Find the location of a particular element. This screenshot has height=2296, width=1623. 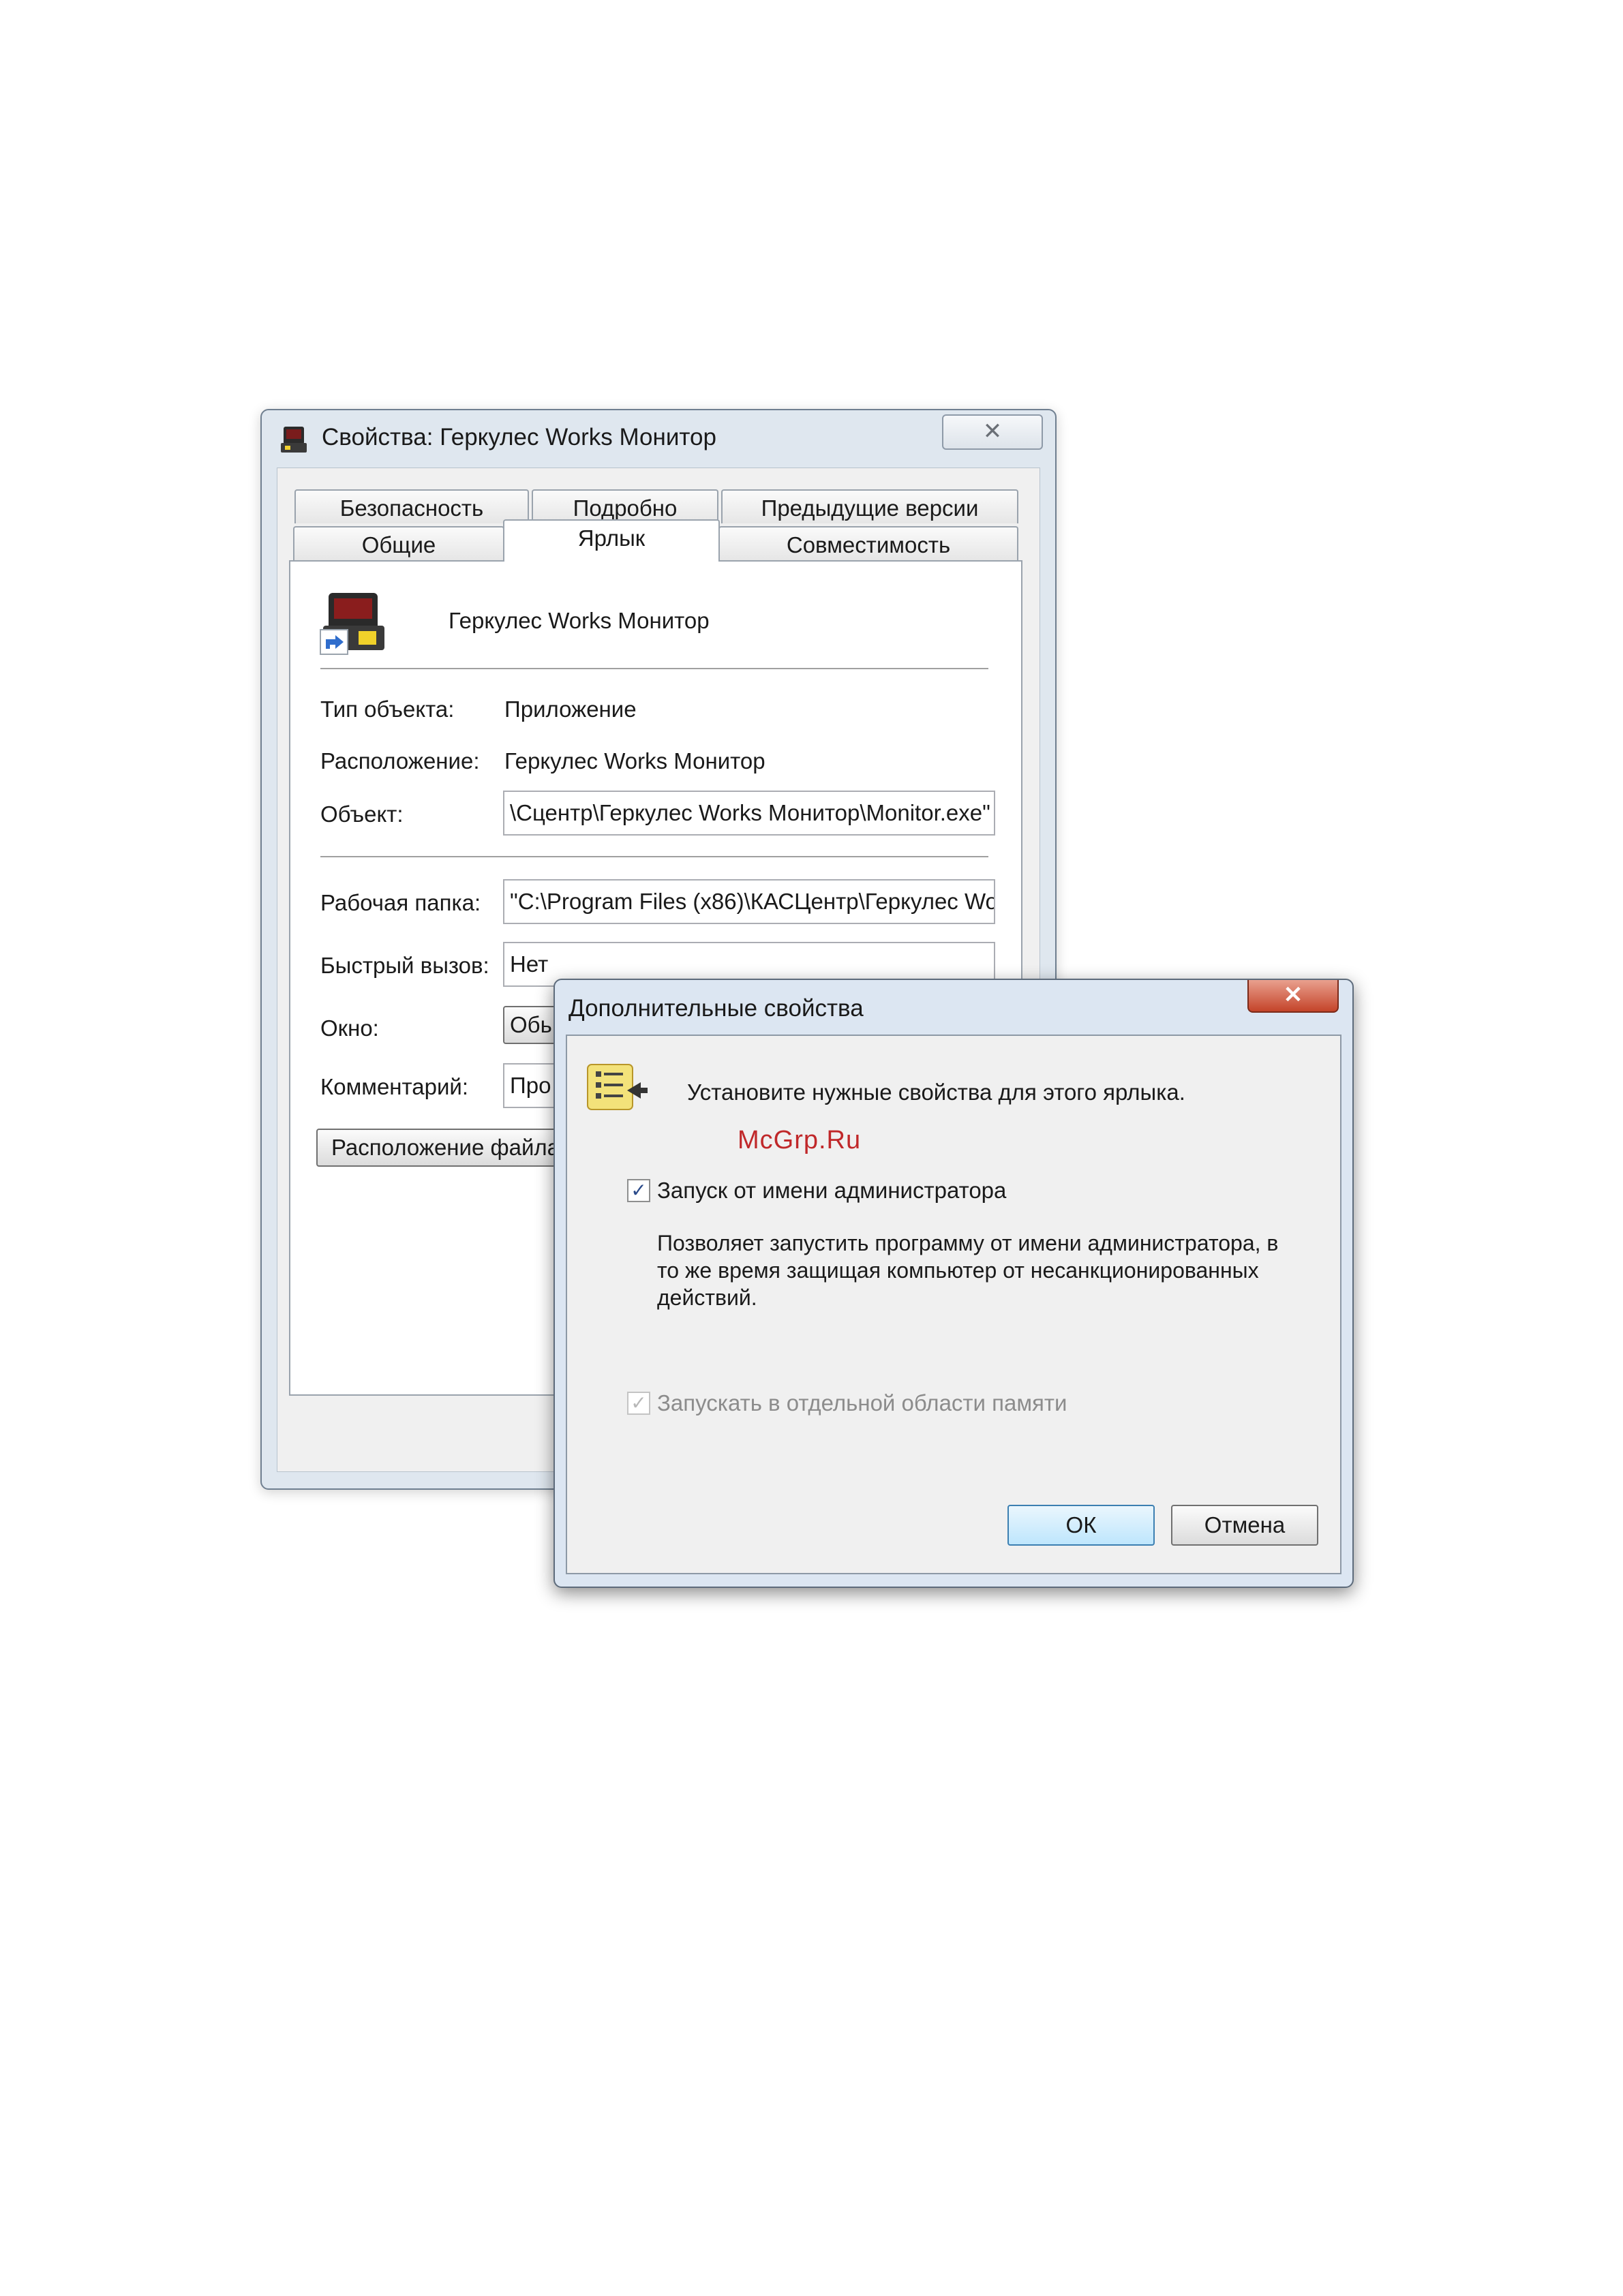

hercules-app-icon is located at coordinates (294, 440).